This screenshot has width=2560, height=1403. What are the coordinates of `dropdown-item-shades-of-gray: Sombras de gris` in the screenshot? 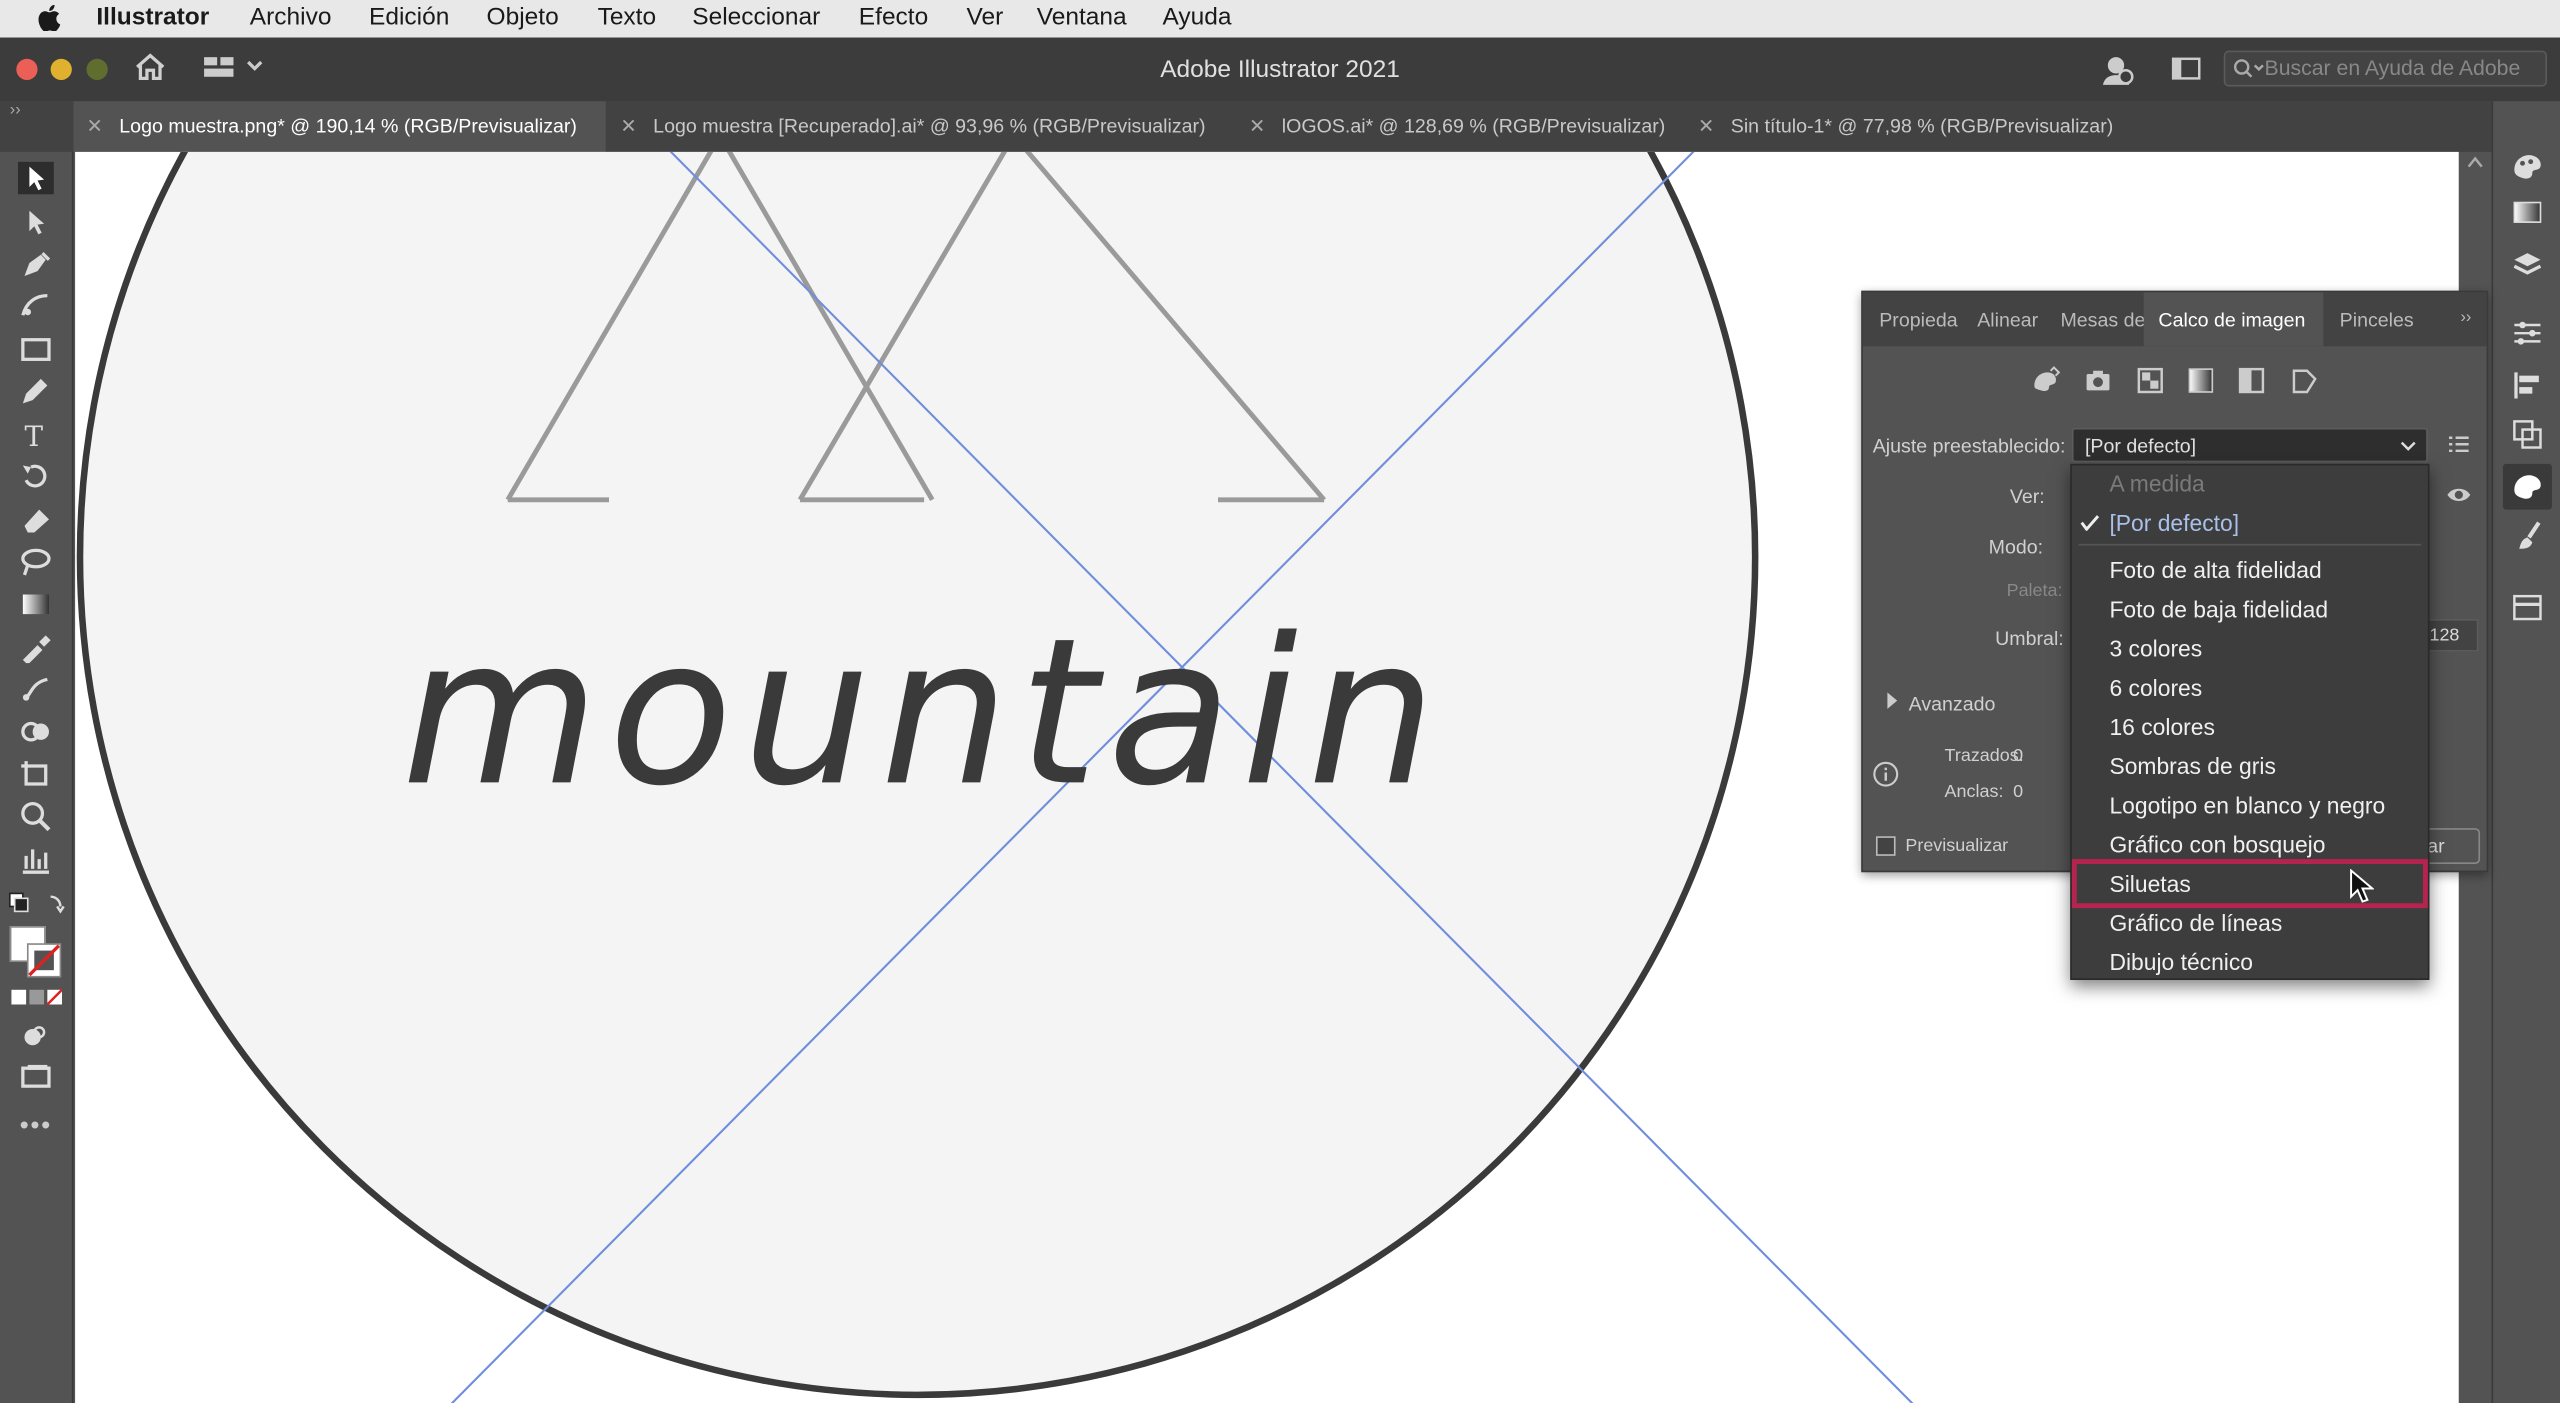 It's located at (2192, 766).